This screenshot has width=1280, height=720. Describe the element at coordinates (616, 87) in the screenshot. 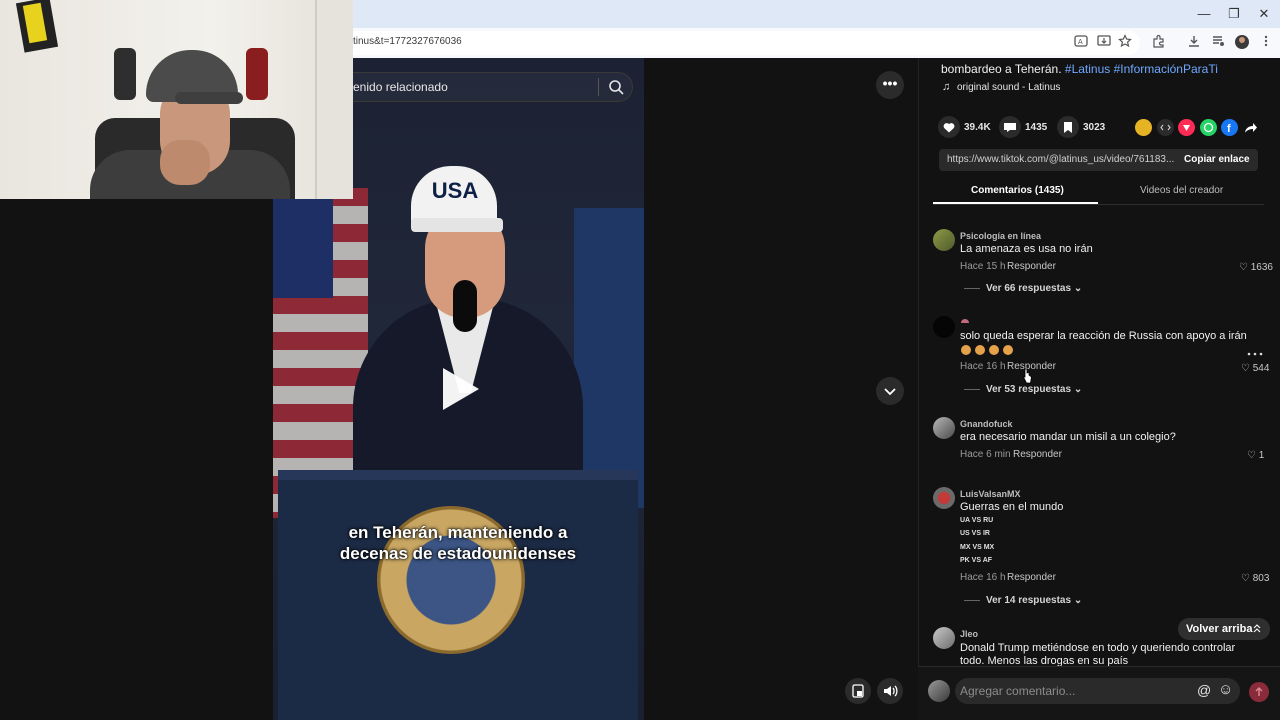

I see `search-icon` at that location.